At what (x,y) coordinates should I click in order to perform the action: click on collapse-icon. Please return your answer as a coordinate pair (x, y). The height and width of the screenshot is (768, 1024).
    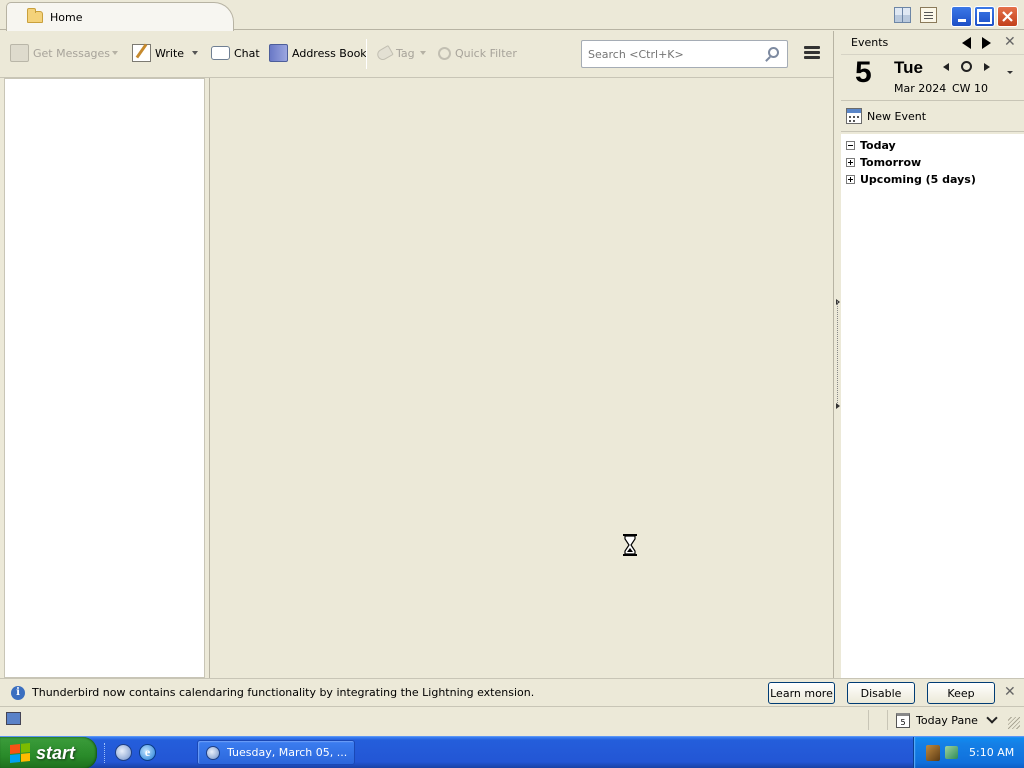
    Looking at the image, I should click on (850, 145).